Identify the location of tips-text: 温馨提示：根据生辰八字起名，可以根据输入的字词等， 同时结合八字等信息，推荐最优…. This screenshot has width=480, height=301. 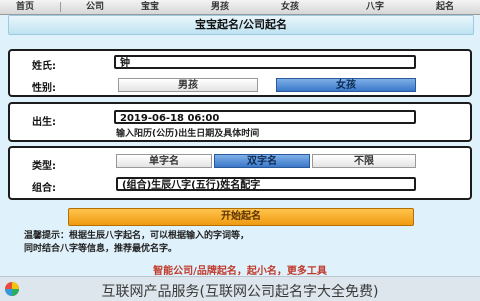
(242, 243).